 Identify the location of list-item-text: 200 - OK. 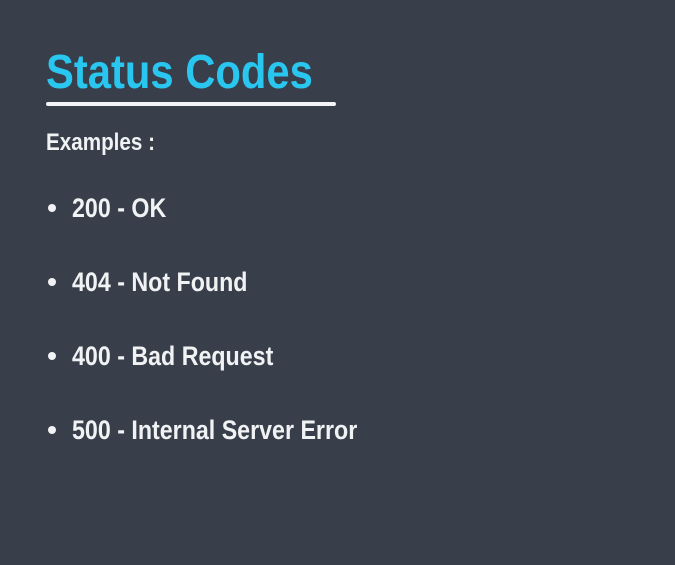
(119, 208).